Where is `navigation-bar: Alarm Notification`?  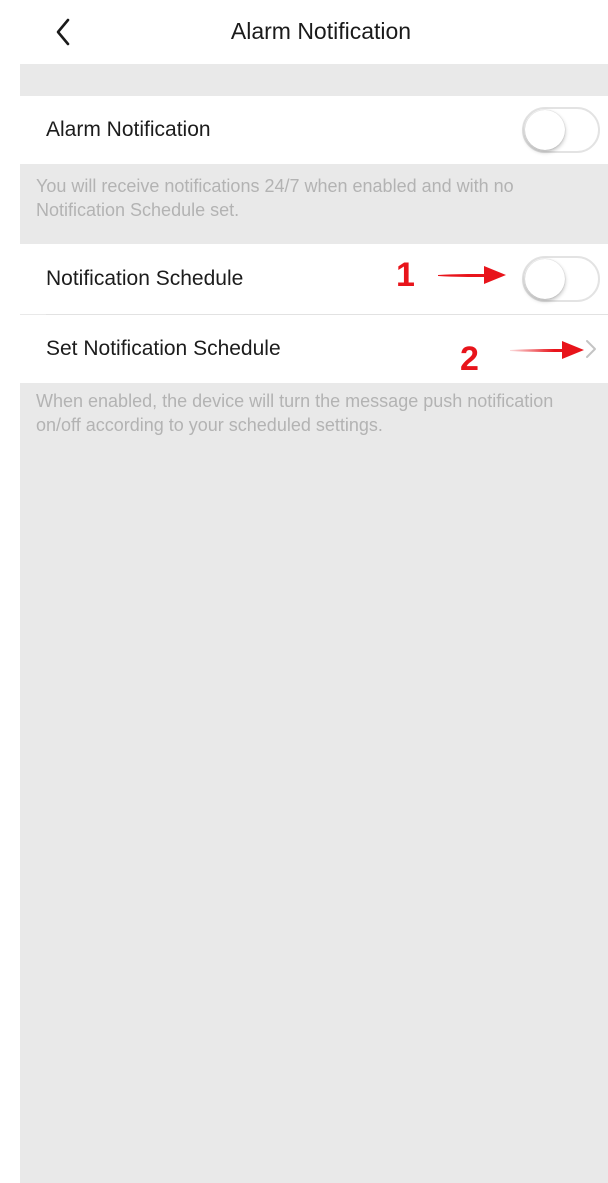 navigation-bar: Alarm Notification is located at coordinates (304, 32).